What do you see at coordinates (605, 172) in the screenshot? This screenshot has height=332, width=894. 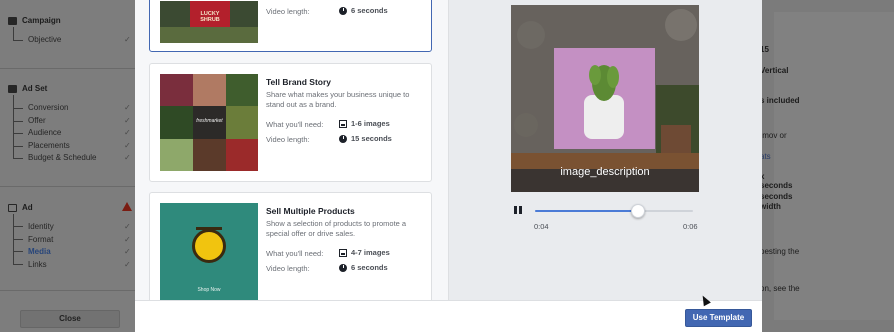 I see `video-caption: image_description` at bounding box center [605, 172].